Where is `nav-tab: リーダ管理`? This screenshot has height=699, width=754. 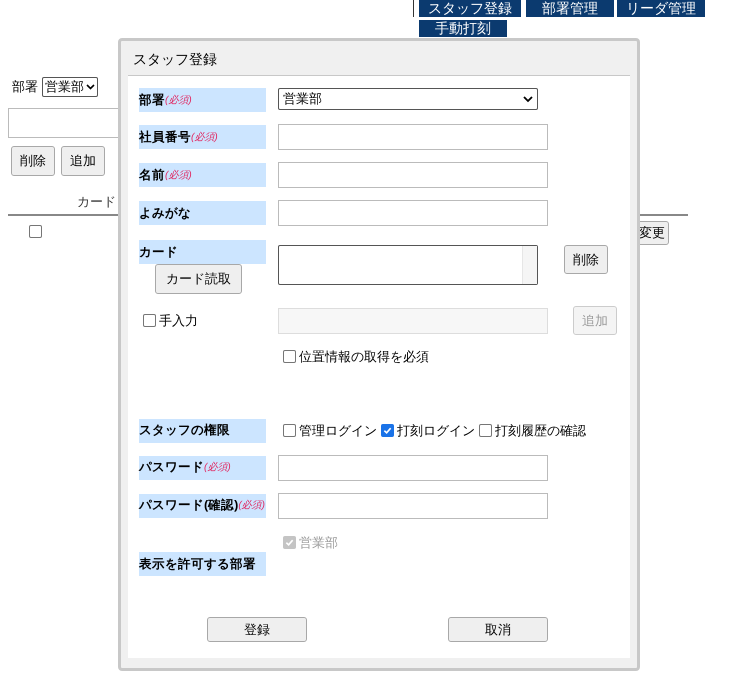
nav-tab: リーダ管理 is located at coordinates (661, 8).